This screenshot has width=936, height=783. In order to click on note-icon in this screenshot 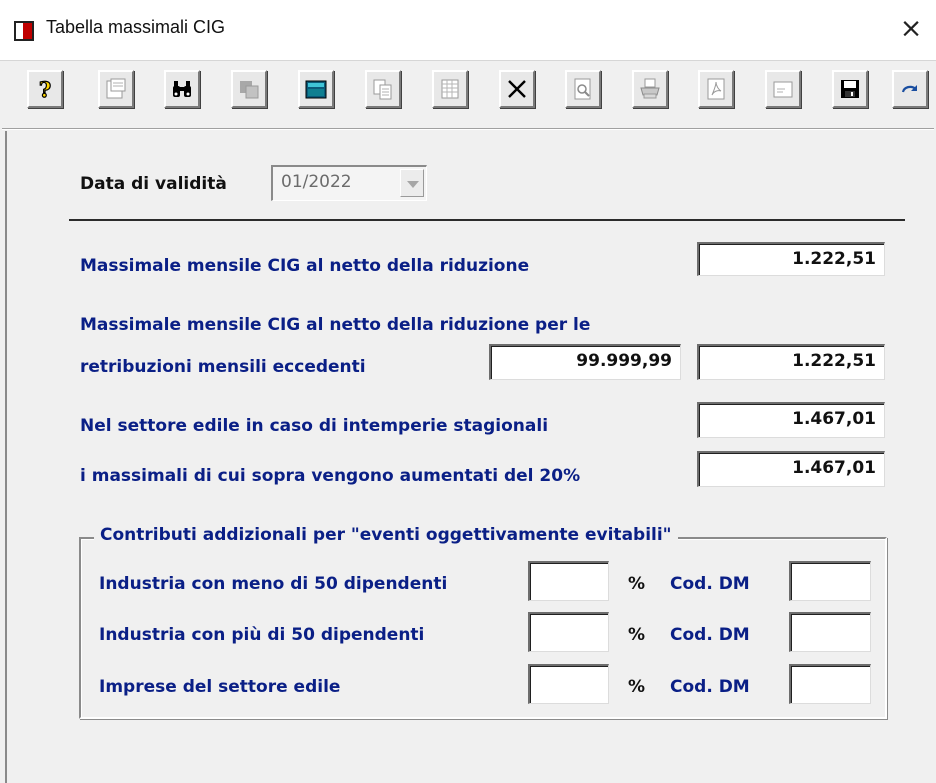, I will do `click(783, 89)`.